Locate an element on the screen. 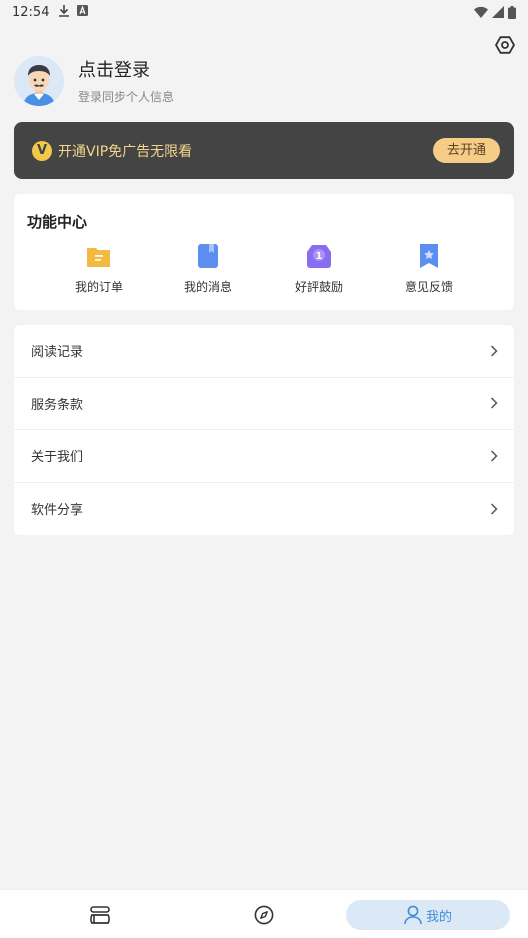 The height and width of the screenshot is (938, 528). menu-item-about: 关于我们 is located at coordinates (264, 456).